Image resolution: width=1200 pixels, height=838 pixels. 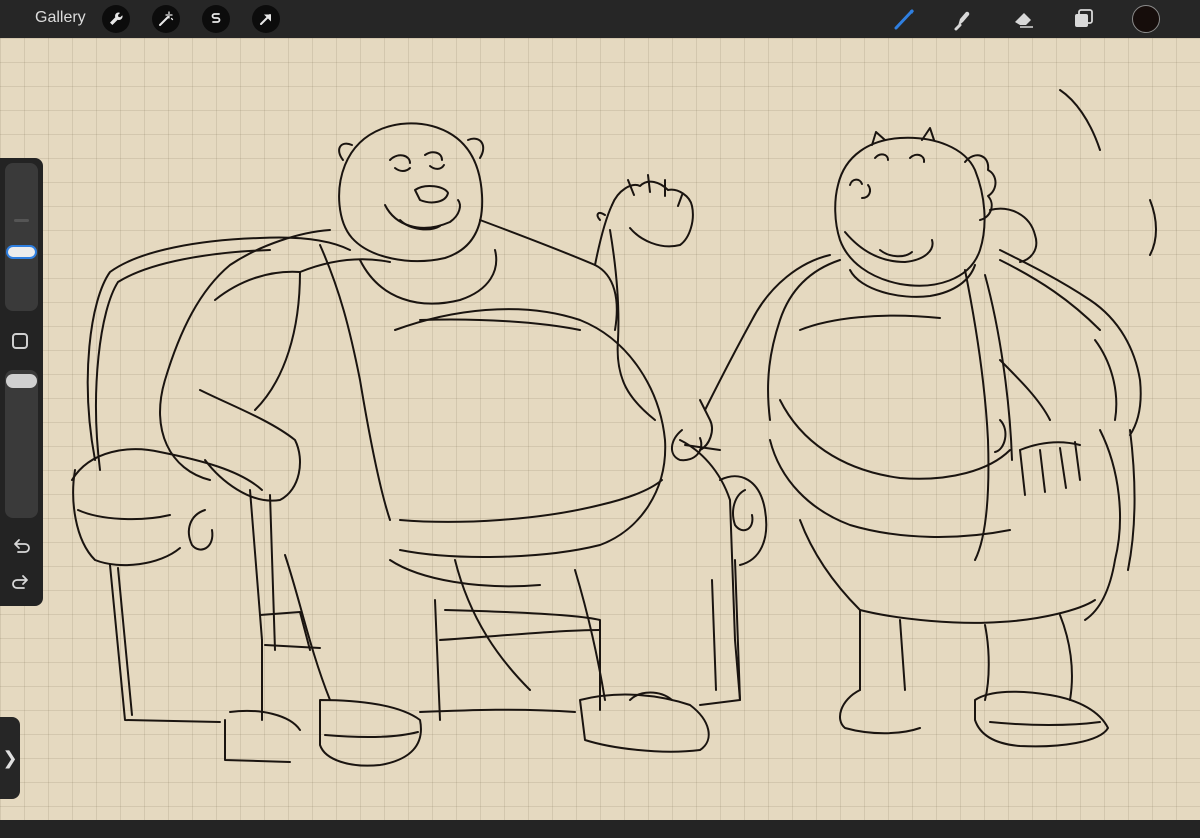 I want to click on selection-icon, so click(x=216, y=19).